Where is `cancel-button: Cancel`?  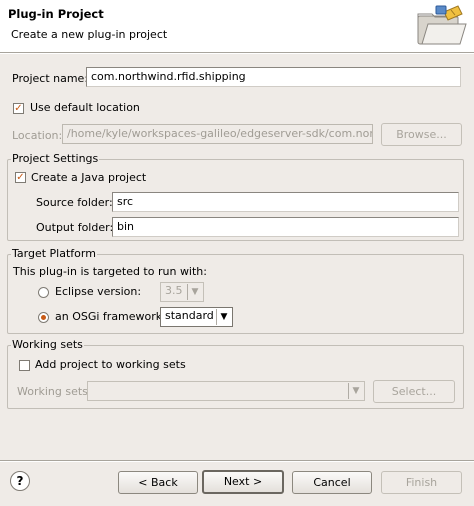 cancel-button: Cancel is located at coordinates (332, 482).